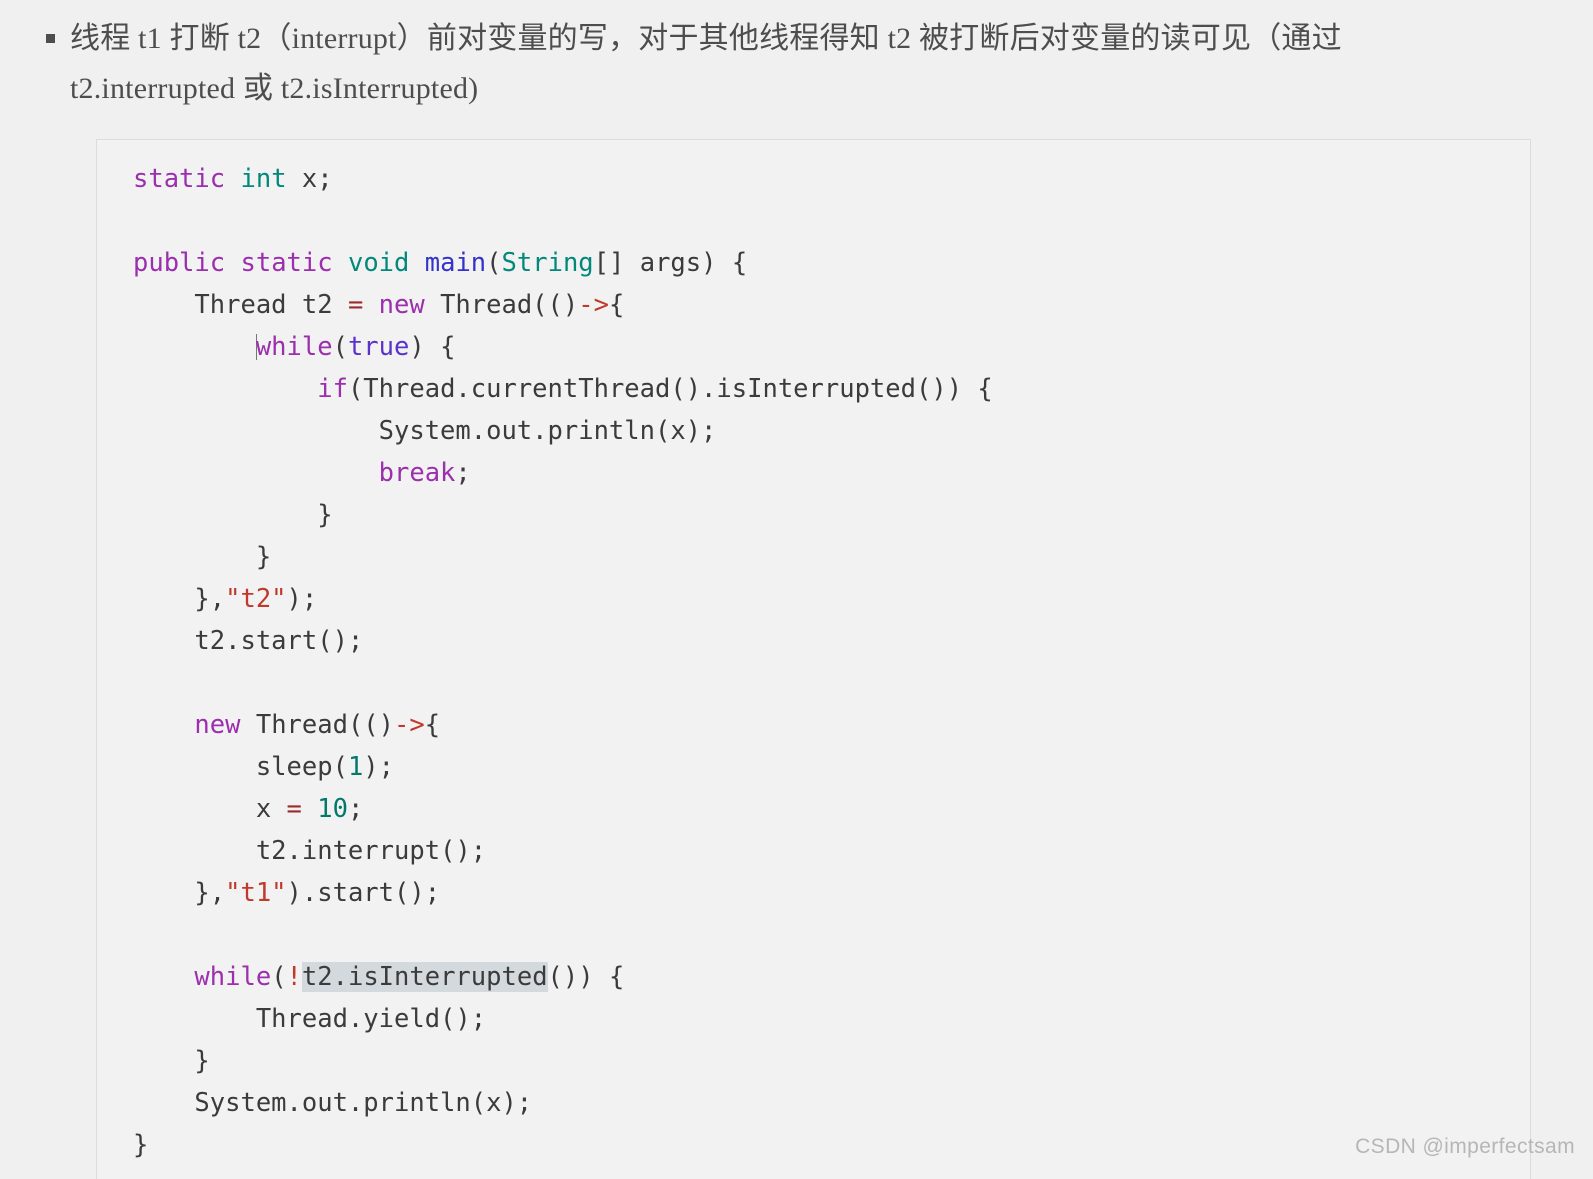  Describe the element at coordinates (202, 557) in the screenshot. I see `code-line-10: }` at that location.